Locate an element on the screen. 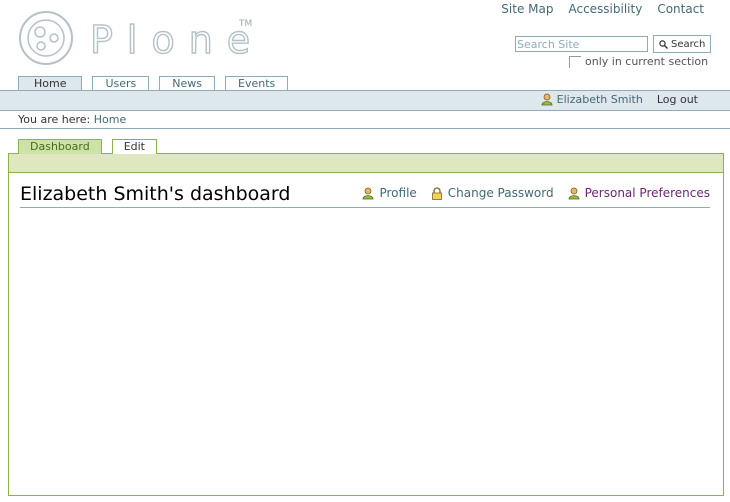  breadcrumb-divider is located at coordinates (365, 128).